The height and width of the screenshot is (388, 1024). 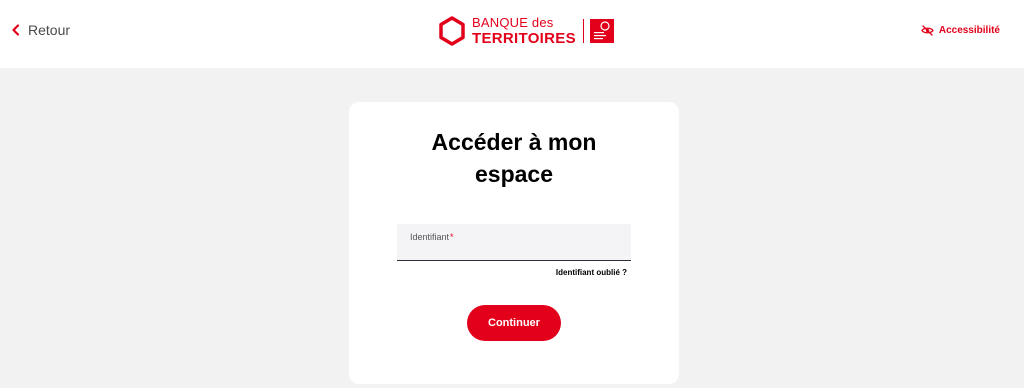 I want to click on page-title-line-2: espace, so click(x=513, y=174).